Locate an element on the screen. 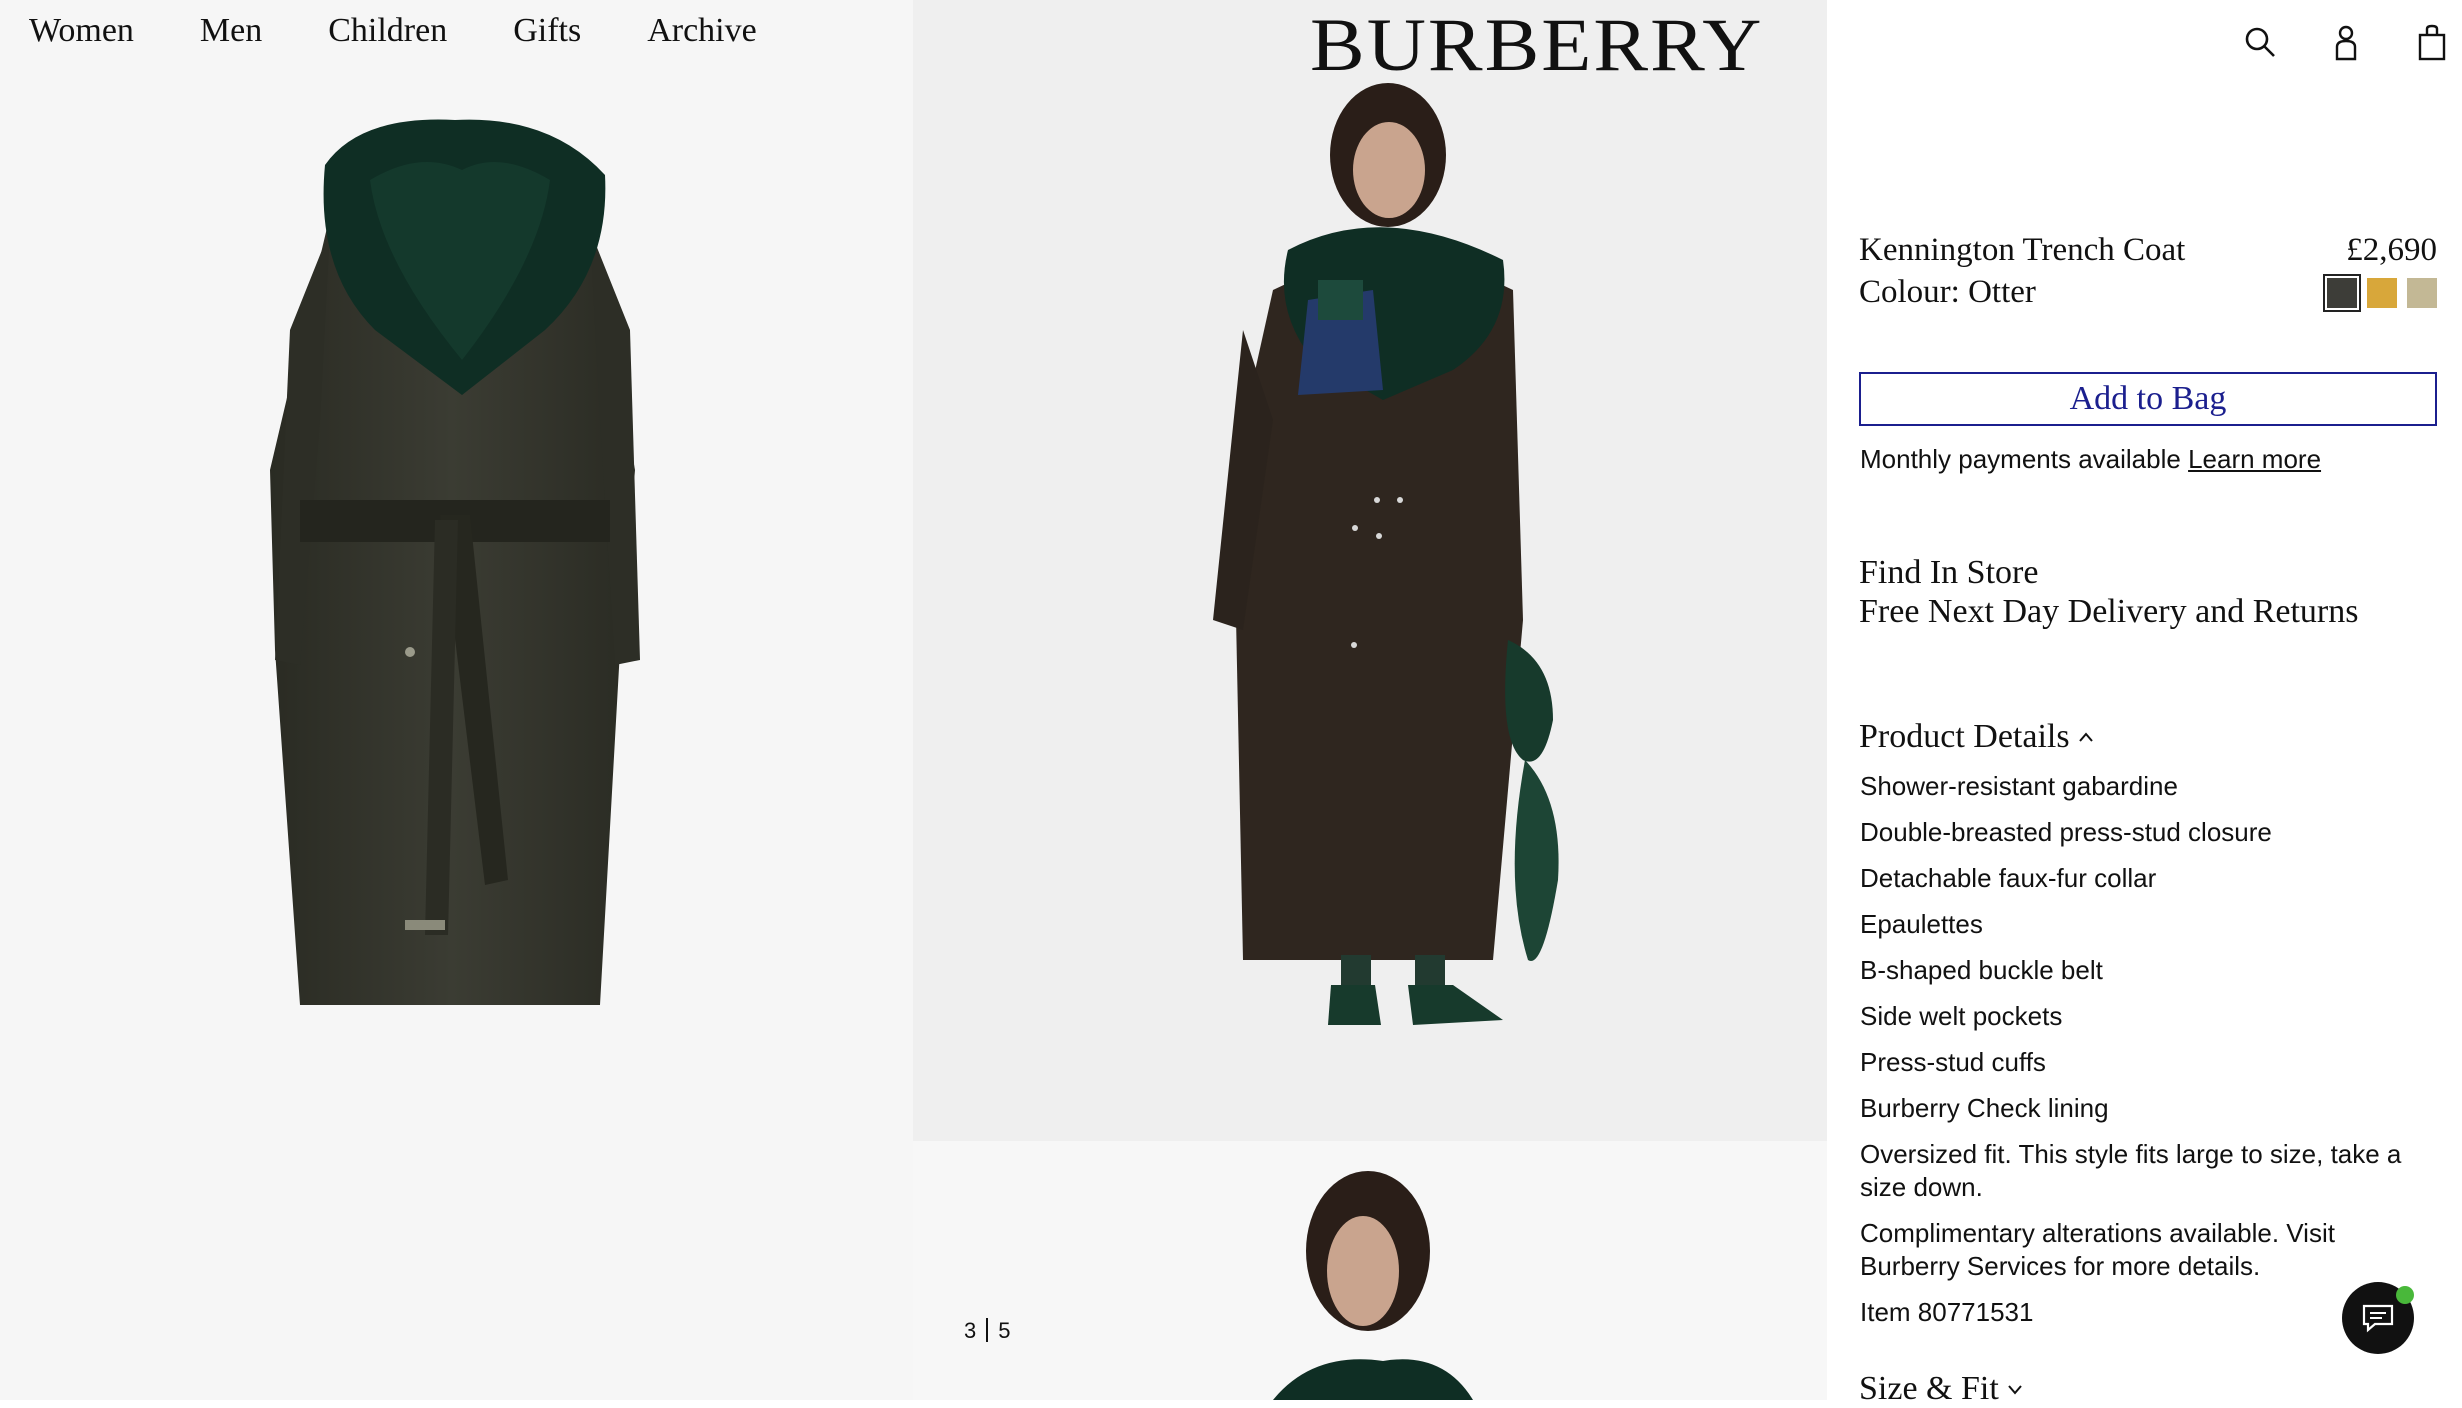 This screenshot has height=1408, width=2462. chat-icon is located at coordinates (2378, 1318).